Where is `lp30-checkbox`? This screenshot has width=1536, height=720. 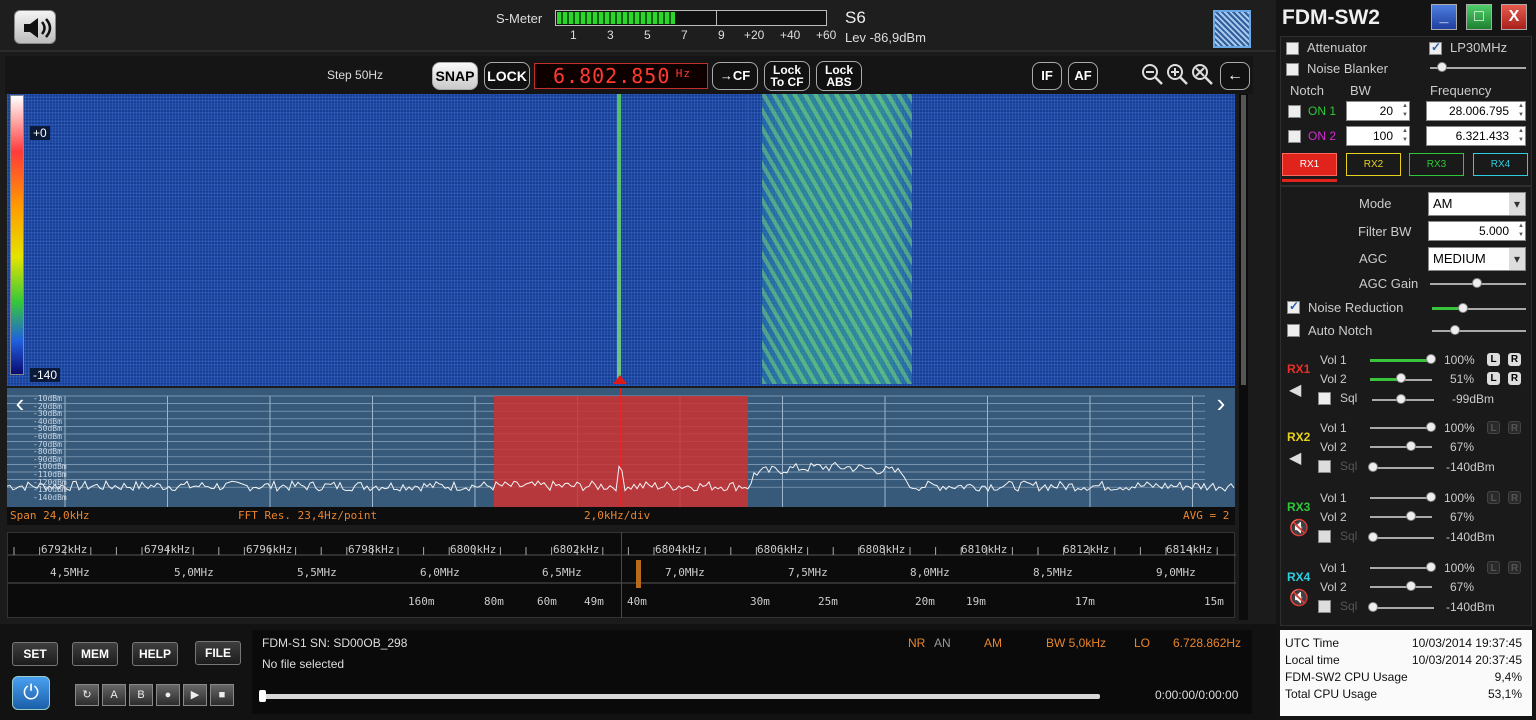
lp30-checkbox is located at coordinates (1435, 48).